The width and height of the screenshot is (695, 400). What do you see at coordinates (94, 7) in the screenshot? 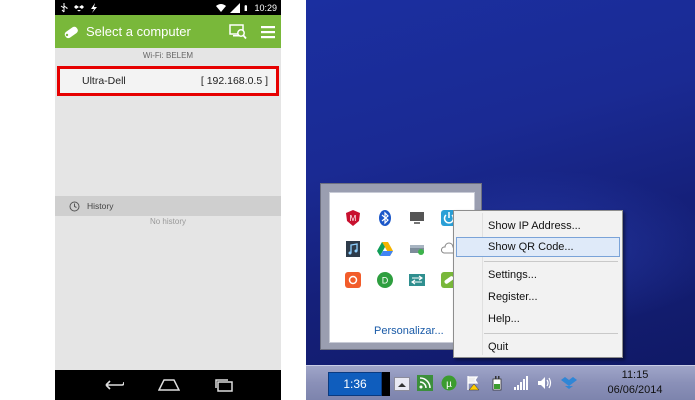
I see `lightning-icon` at bounding box center [94, 7].